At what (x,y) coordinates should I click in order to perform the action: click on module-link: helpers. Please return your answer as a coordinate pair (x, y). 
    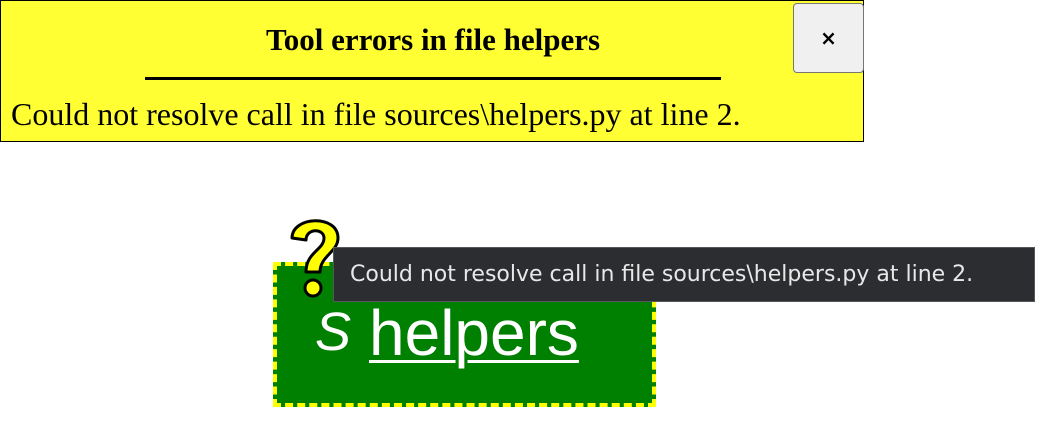
    Looking at the image, I should click on (474, 333).